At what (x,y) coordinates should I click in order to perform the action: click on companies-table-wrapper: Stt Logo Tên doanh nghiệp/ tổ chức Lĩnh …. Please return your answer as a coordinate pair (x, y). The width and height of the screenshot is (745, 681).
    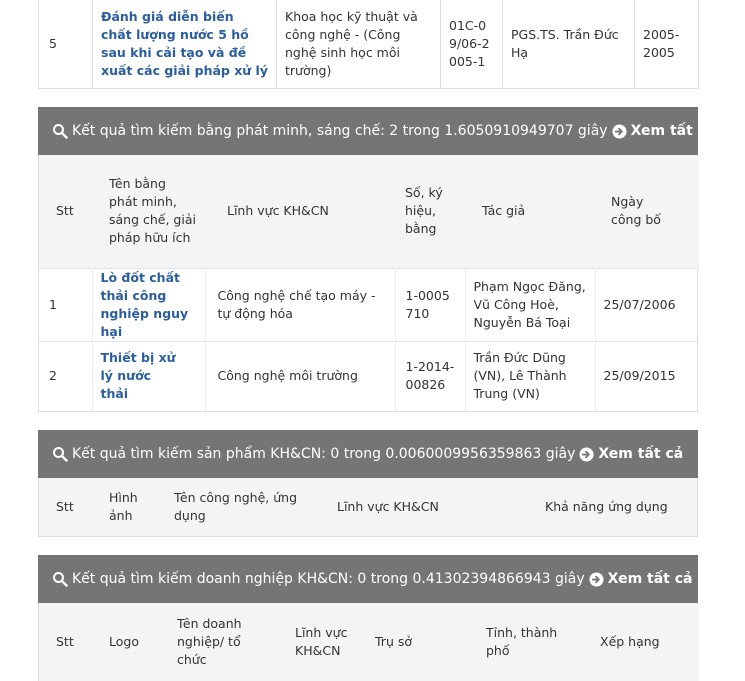
    Looking at the image, I should click on (368, 642).